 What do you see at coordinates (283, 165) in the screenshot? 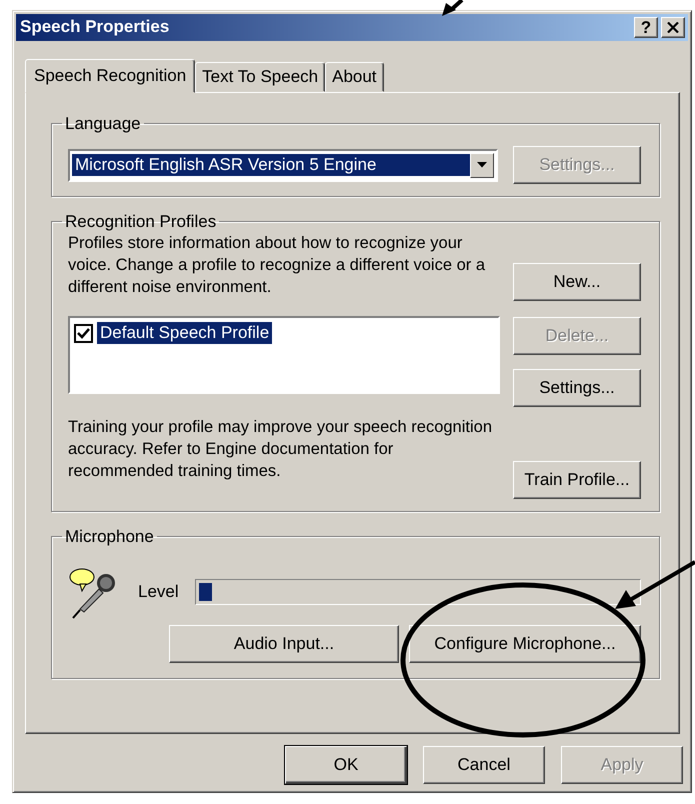
I see `engine-dropdown: Microsoft English ASR Version 5 Engine` at bounding box center [283, 165].